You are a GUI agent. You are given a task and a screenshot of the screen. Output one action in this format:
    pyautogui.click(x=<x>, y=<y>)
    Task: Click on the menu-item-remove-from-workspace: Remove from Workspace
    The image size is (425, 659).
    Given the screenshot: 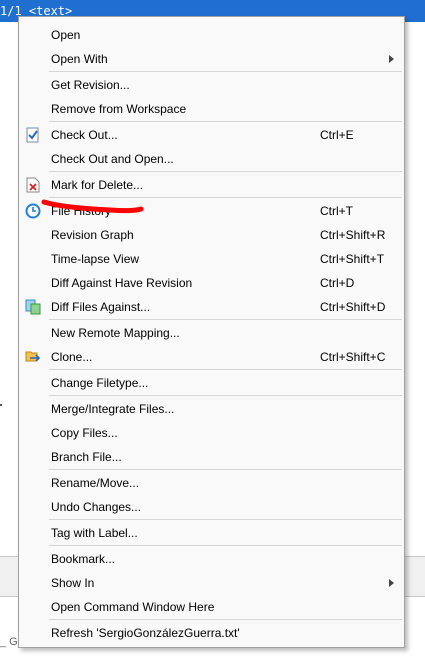 What is the action you would take?
    pyautogui.click(x=211, y=109)
    